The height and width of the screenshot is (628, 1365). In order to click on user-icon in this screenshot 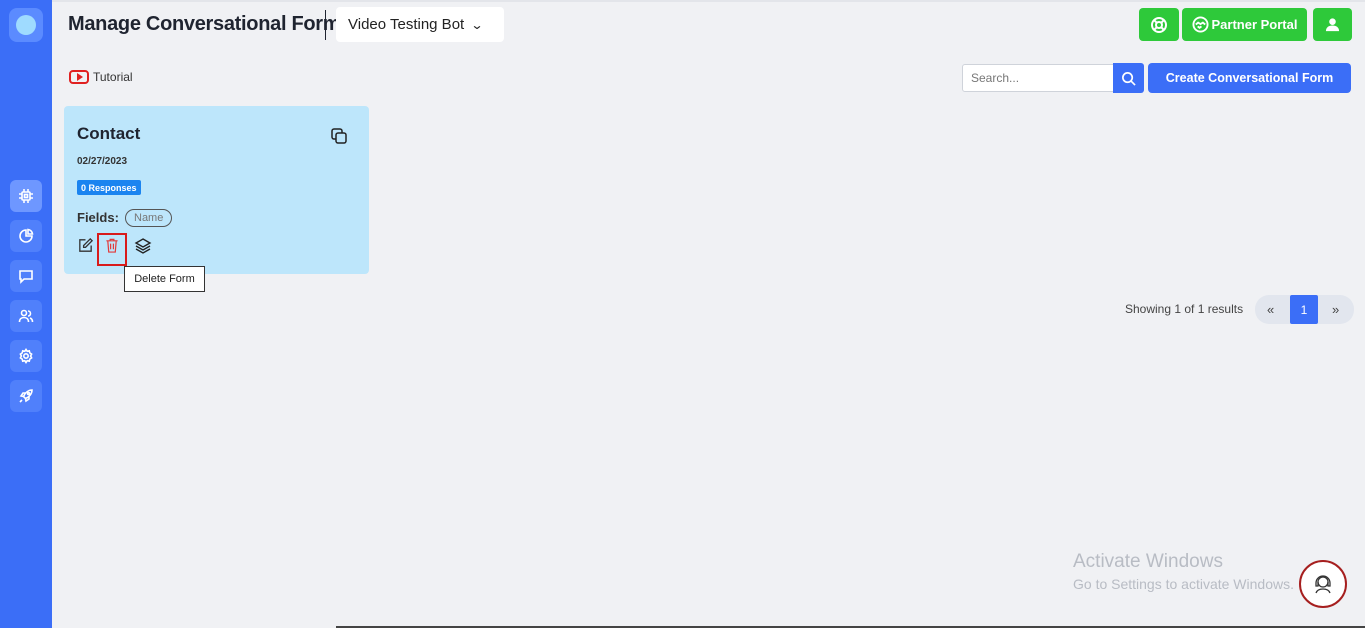, I will do `click(1332, 25)`.